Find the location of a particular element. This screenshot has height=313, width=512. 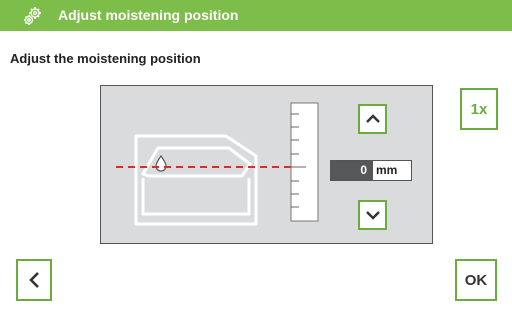

chevron-down-icon is located at coordinates (372, 215).